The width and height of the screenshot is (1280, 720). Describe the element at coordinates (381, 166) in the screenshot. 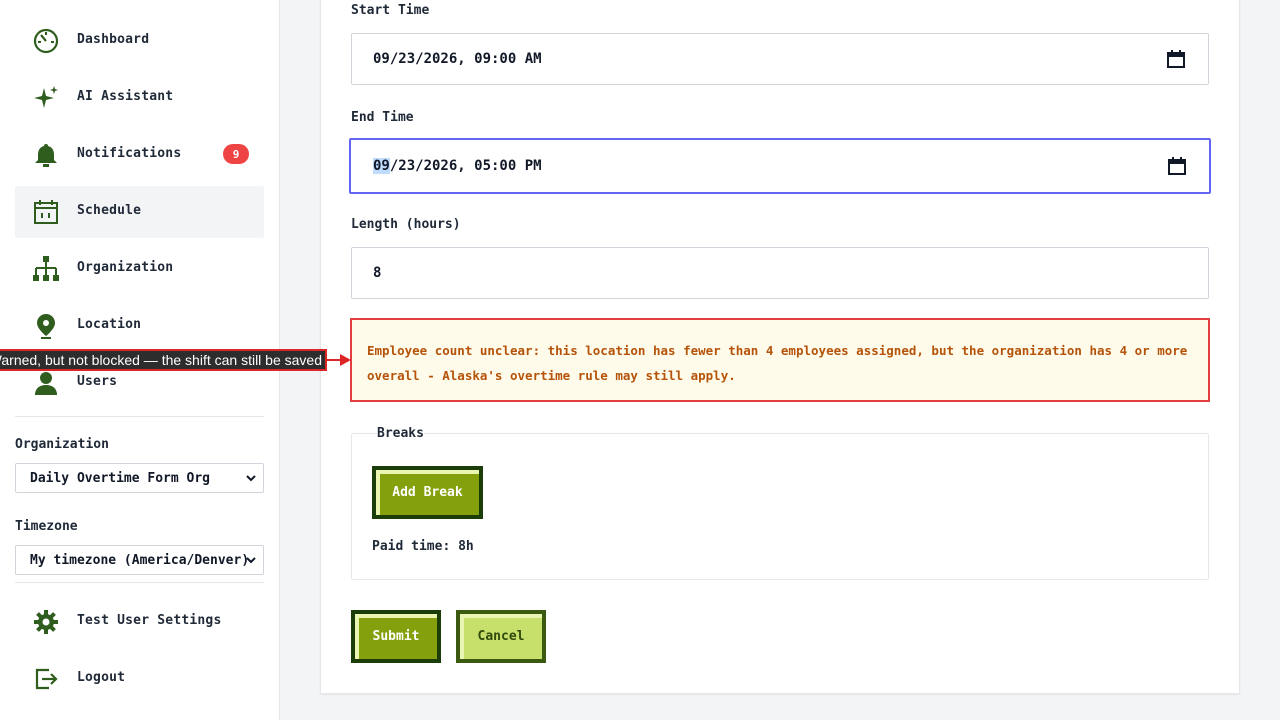

I see `end-time-month-segment: 09` at that location.